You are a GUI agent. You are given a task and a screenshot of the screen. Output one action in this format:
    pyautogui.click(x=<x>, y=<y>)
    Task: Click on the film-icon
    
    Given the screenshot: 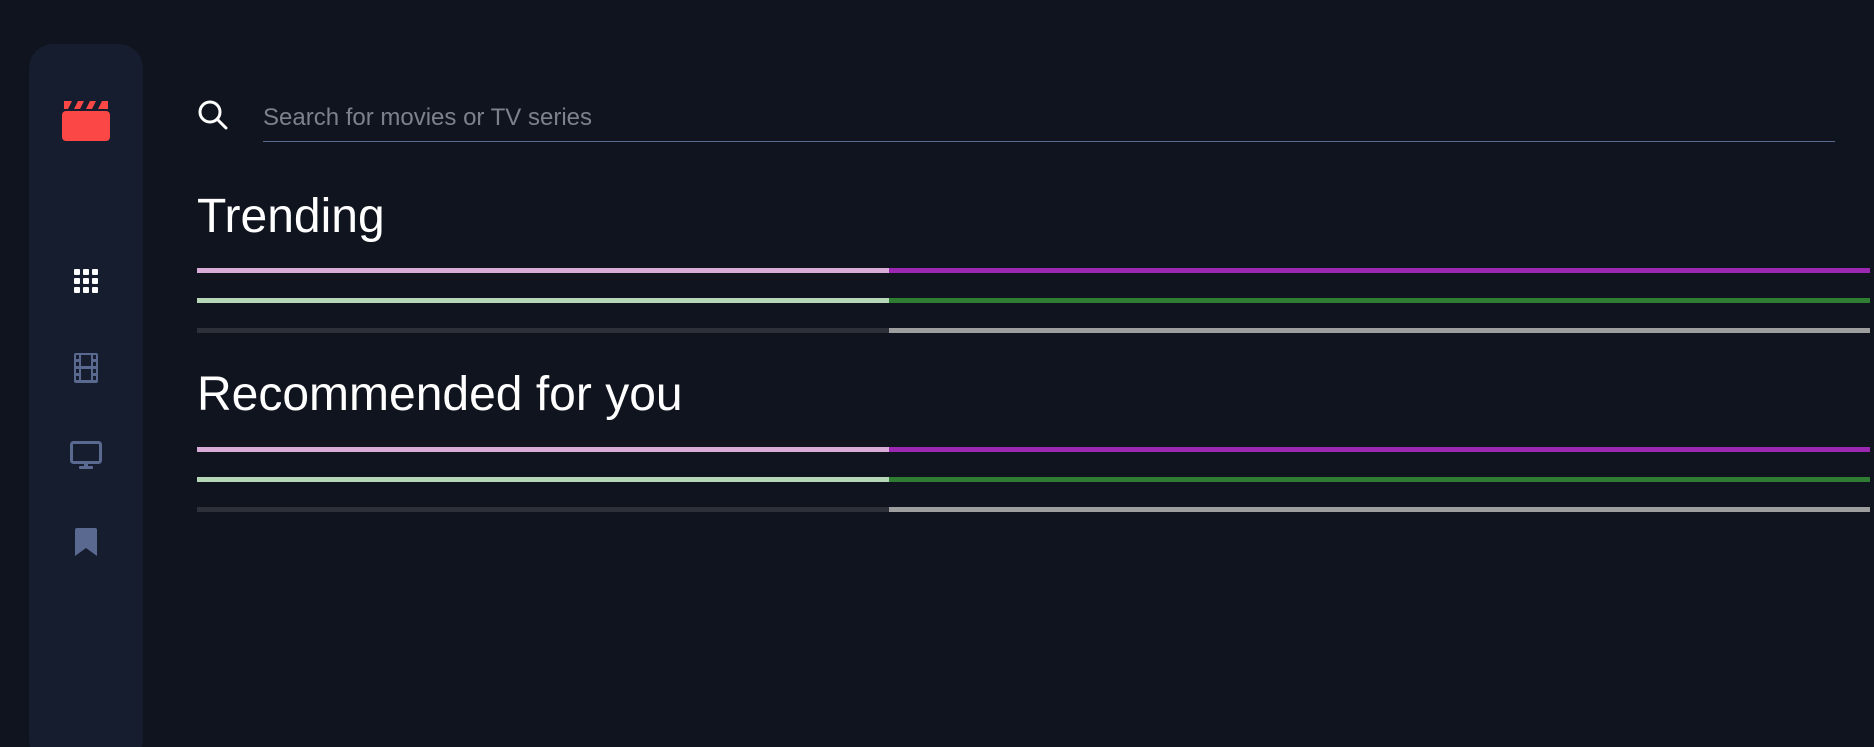 What is the action you would take?
    pyautogui.click(x=86, y=368)
    